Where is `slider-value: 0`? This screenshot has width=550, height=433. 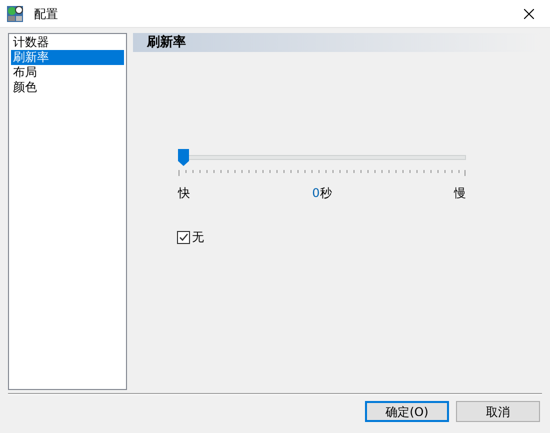
slider-value: 0 is located at coordinates (316, 193).